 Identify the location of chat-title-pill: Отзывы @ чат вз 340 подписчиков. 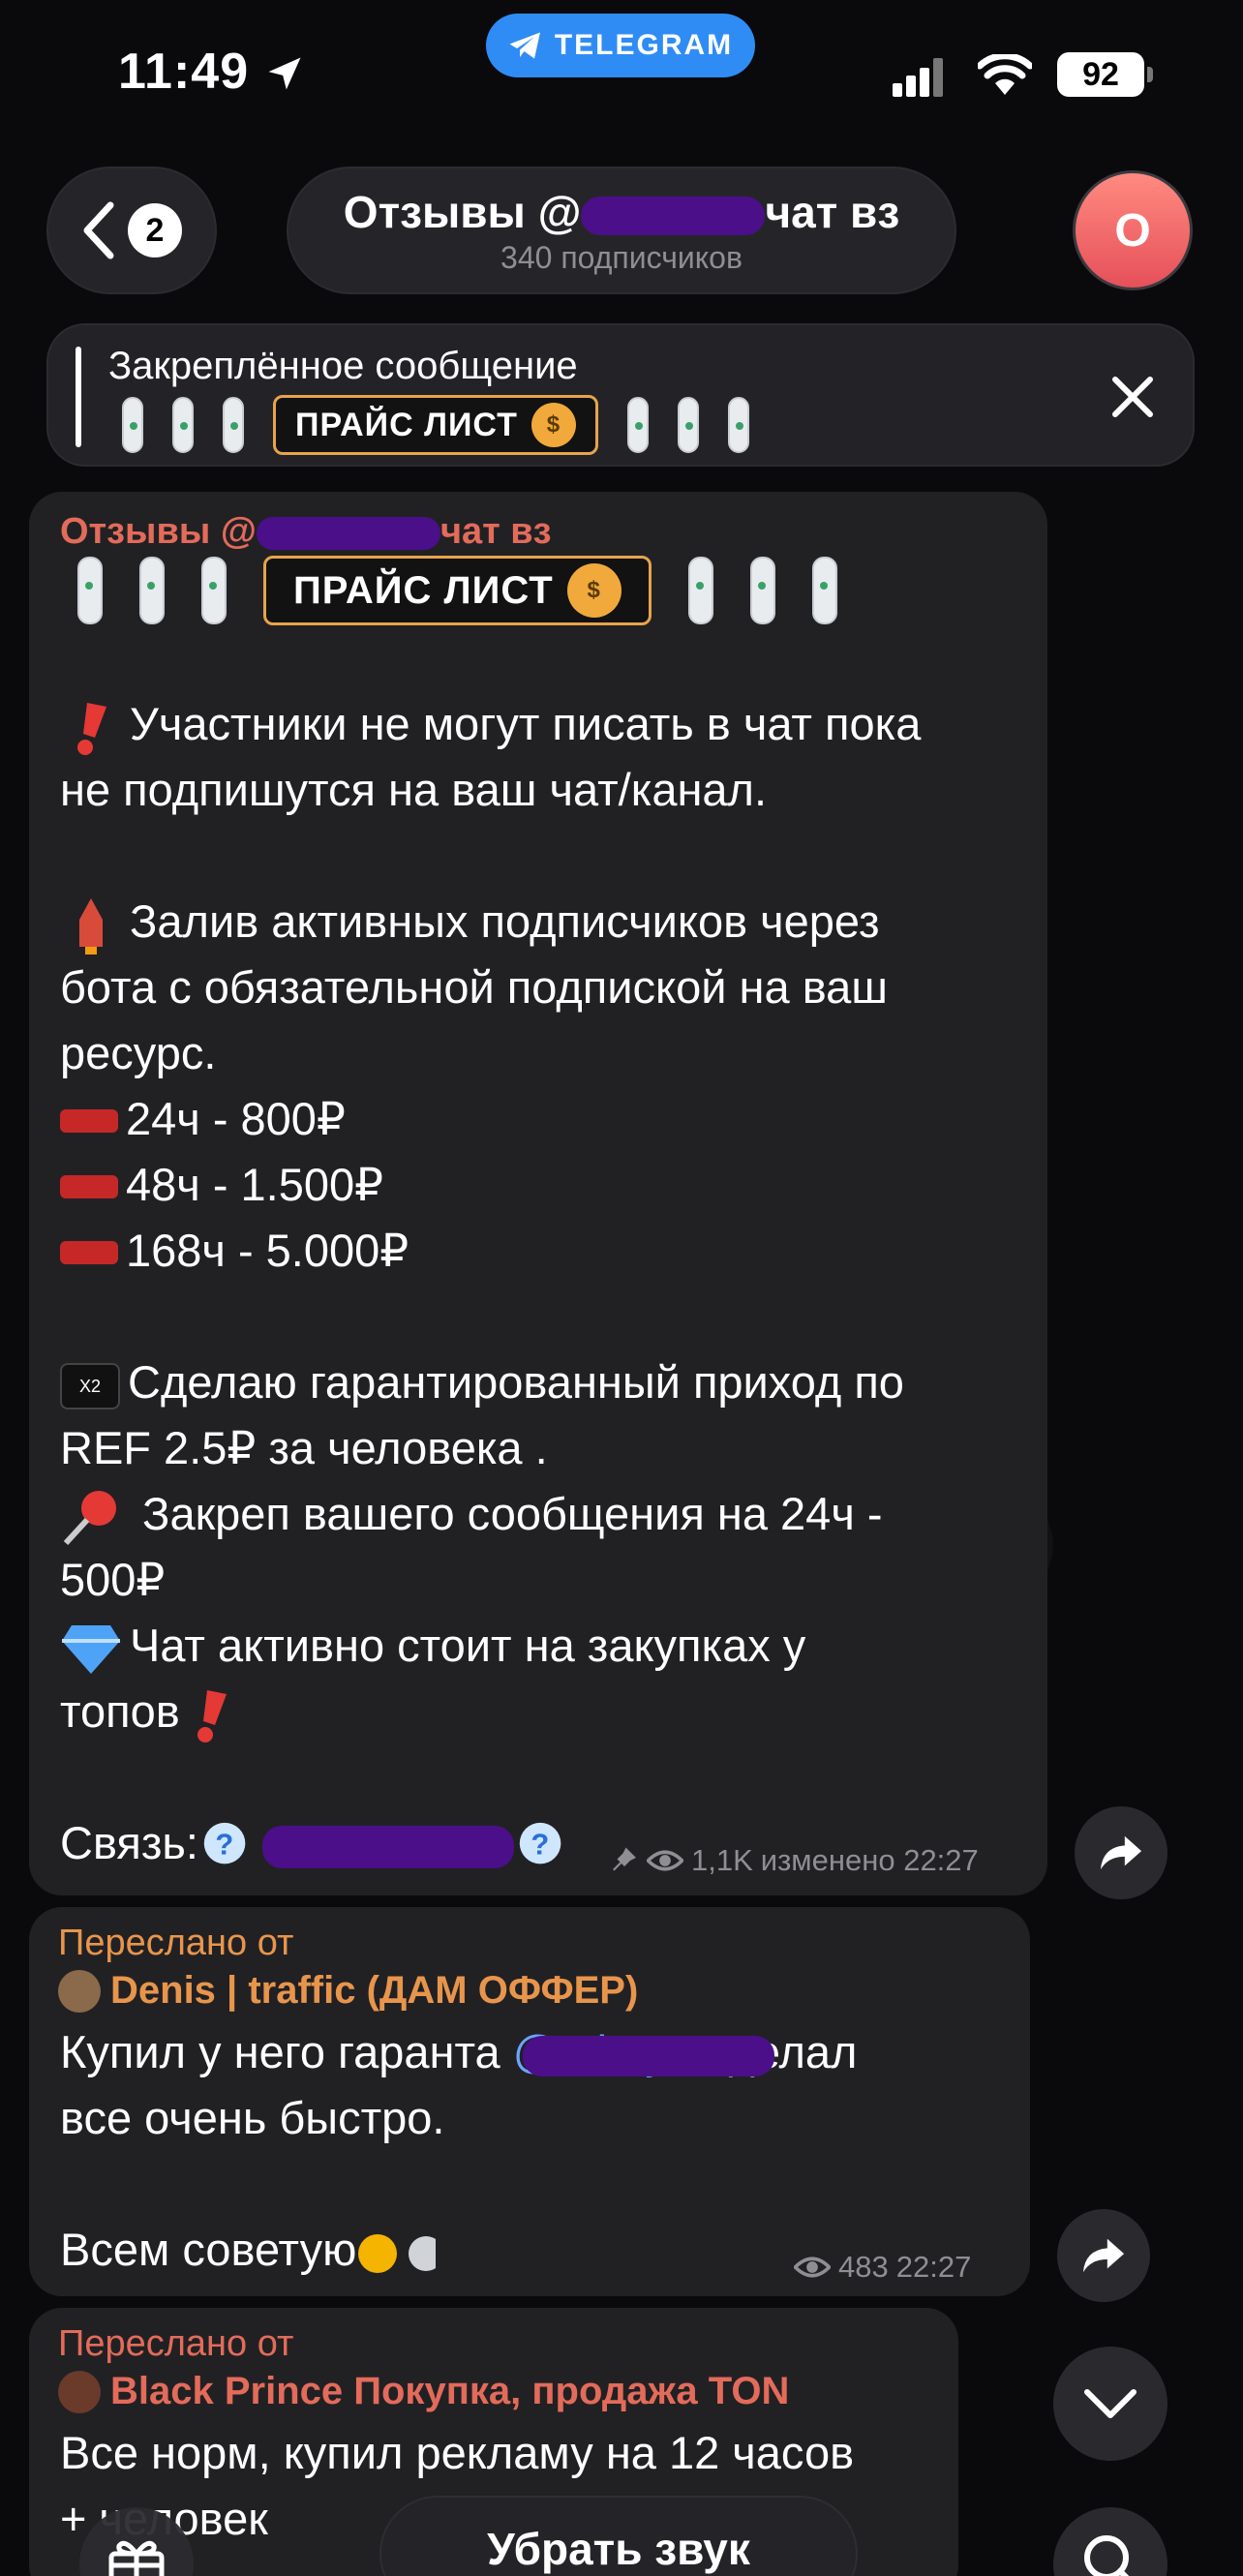
(621, 231).